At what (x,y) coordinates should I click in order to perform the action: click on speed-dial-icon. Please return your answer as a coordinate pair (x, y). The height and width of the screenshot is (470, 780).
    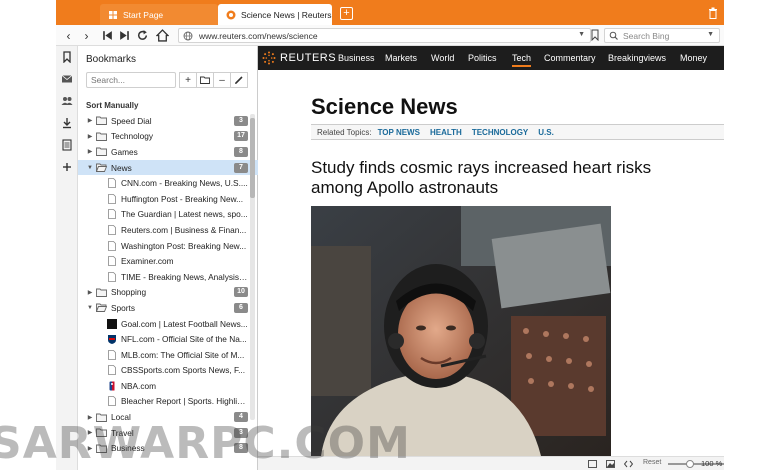
    Looking at the image, I should click on (113, 14).